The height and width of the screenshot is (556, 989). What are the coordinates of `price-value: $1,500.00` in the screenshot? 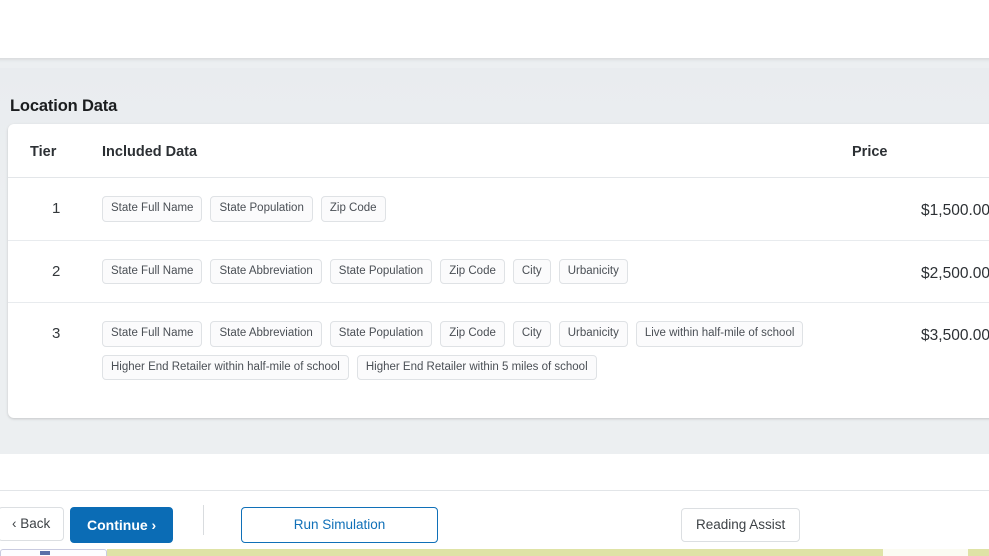 It's located at (955, 210).